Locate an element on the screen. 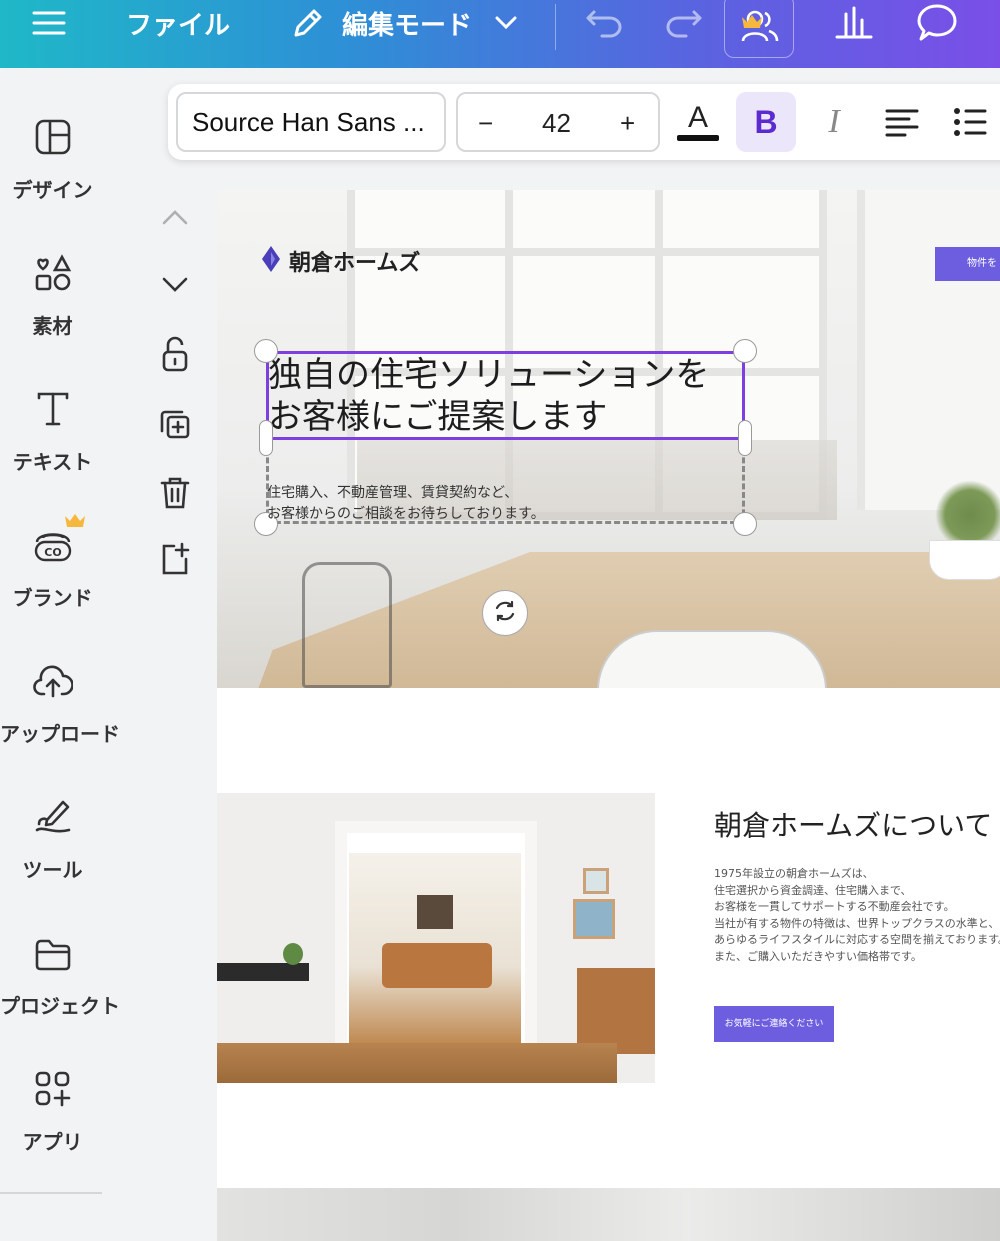 This screenshot has width=1000, height=1241. trash-icon is located at coordinates (175, 493).